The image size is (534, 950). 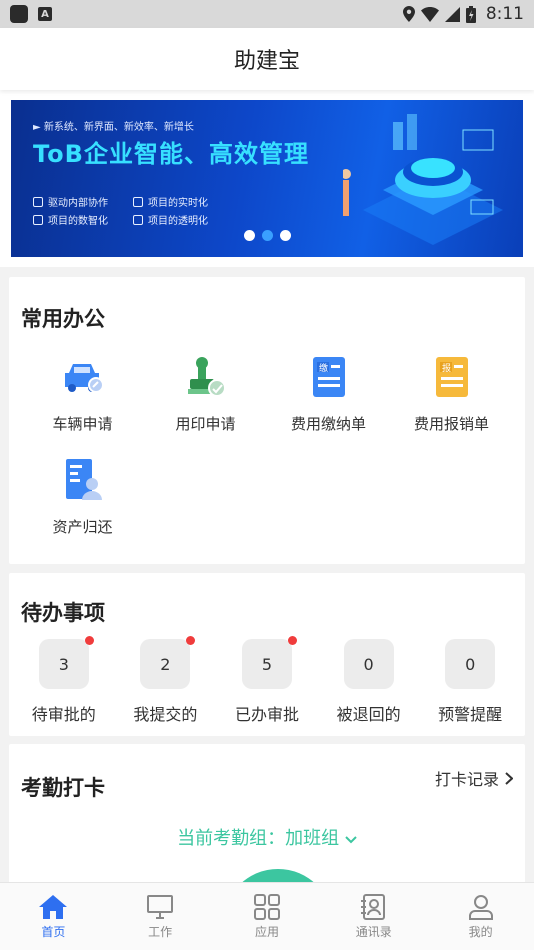 I want to click on item-label: 车辆申请, so click(x=82, y=424).